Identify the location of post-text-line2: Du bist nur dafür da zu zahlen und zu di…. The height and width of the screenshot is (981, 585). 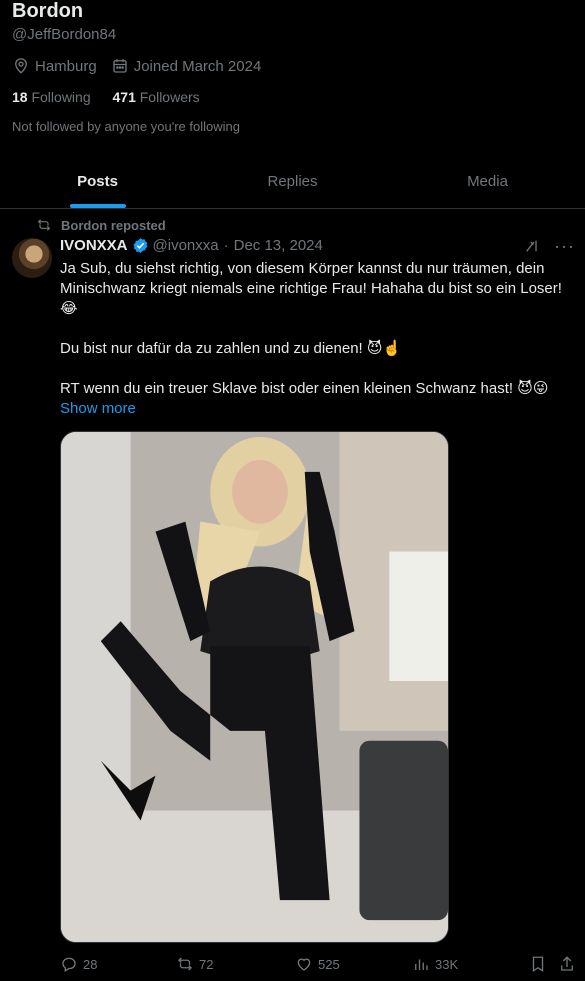
(231, 348).